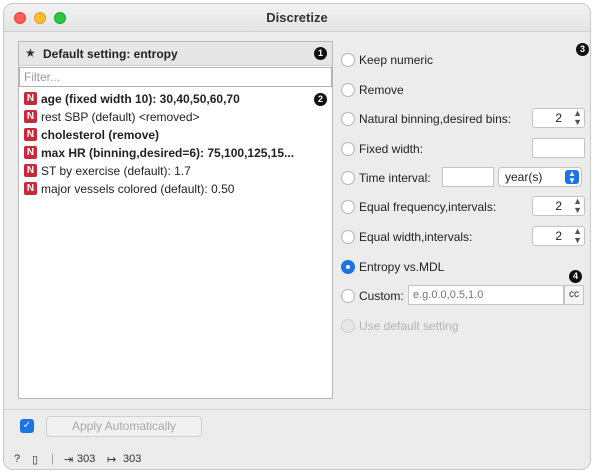 This screenshot has width=594, height=473. What do you see at coordinates (381, 296) in the screenshot?
I see `custom-label: Custom:` at bounding box center [381, 296].